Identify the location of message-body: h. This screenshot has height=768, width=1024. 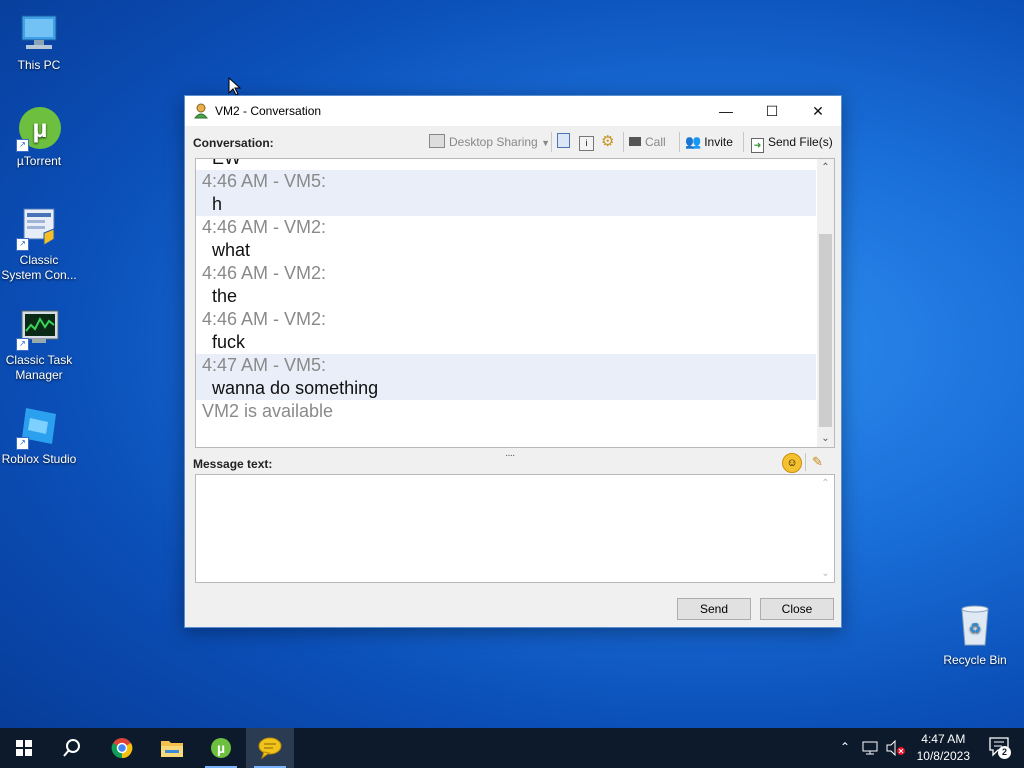
(217, 204).